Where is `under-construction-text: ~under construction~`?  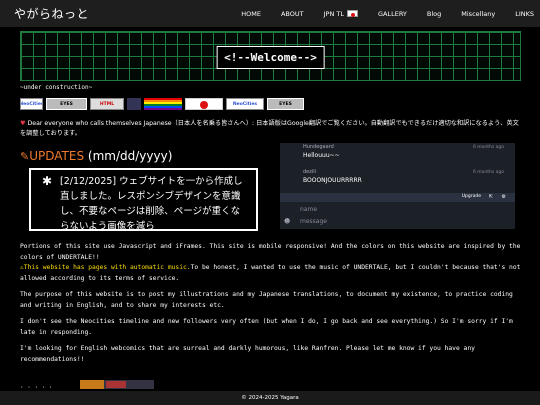
under-construction-text: ~under construction~ is located at coordinates (56, 87).